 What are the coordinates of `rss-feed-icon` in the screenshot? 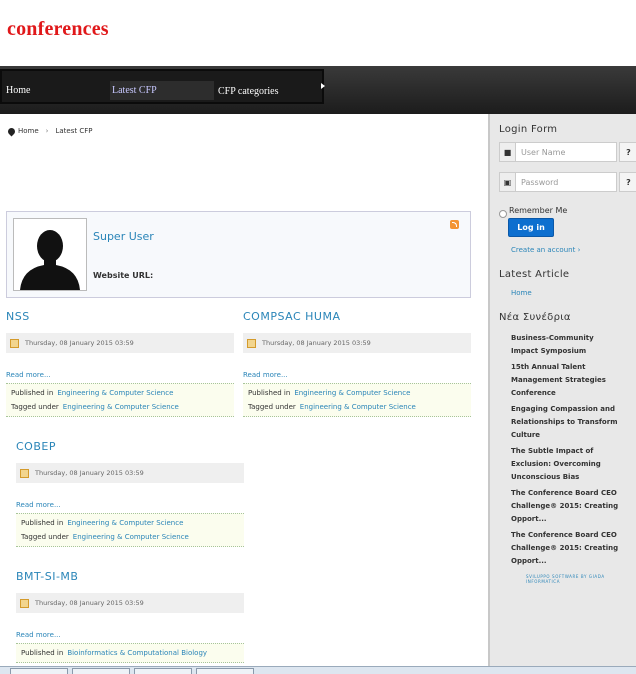 It's located at (454, 224).